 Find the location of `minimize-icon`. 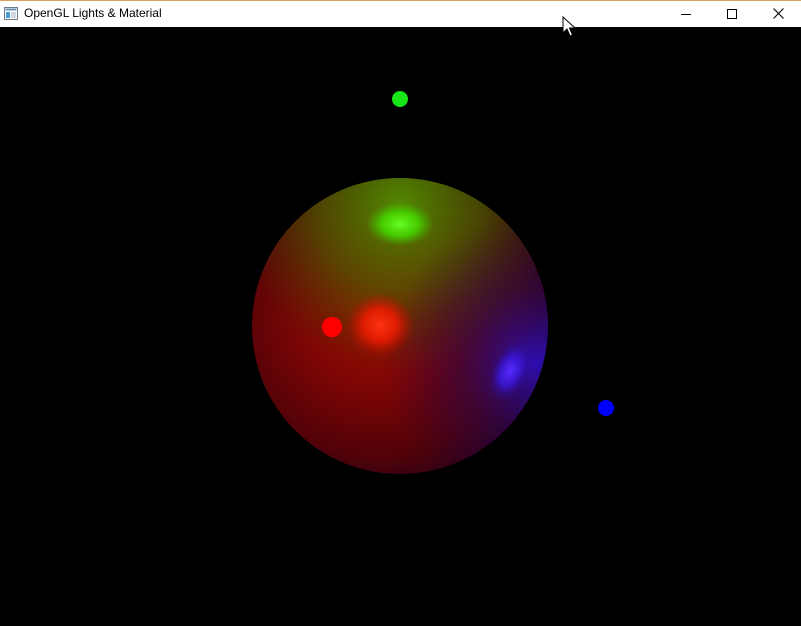

minimize-icon is located at coordinates (686, 15).